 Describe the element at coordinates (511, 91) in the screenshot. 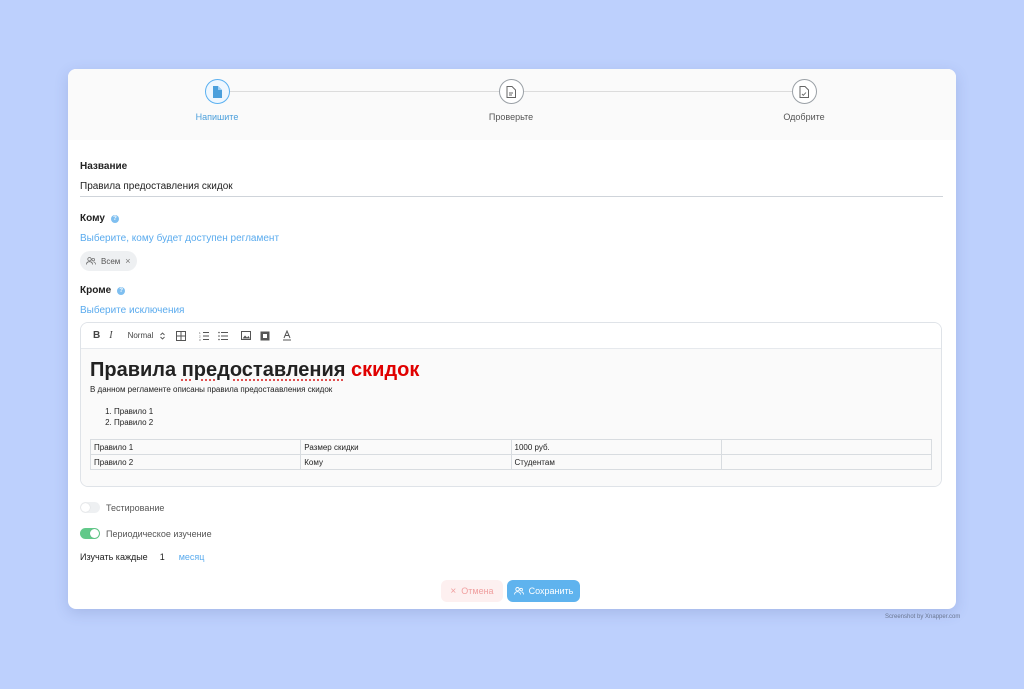

I see `document-lines-icon` at that location.